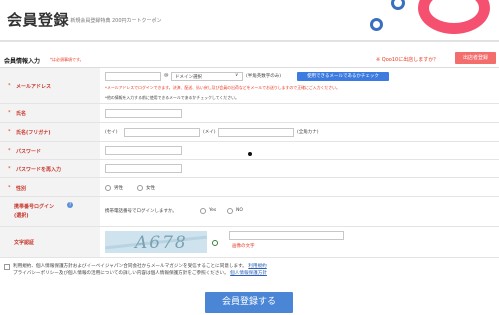 The height and width of the screenshot is (315, 499). What do you see at coordinates (7, 267) in the screenshot?
I see `agree-checkbox` at bounding box center [7, 267].